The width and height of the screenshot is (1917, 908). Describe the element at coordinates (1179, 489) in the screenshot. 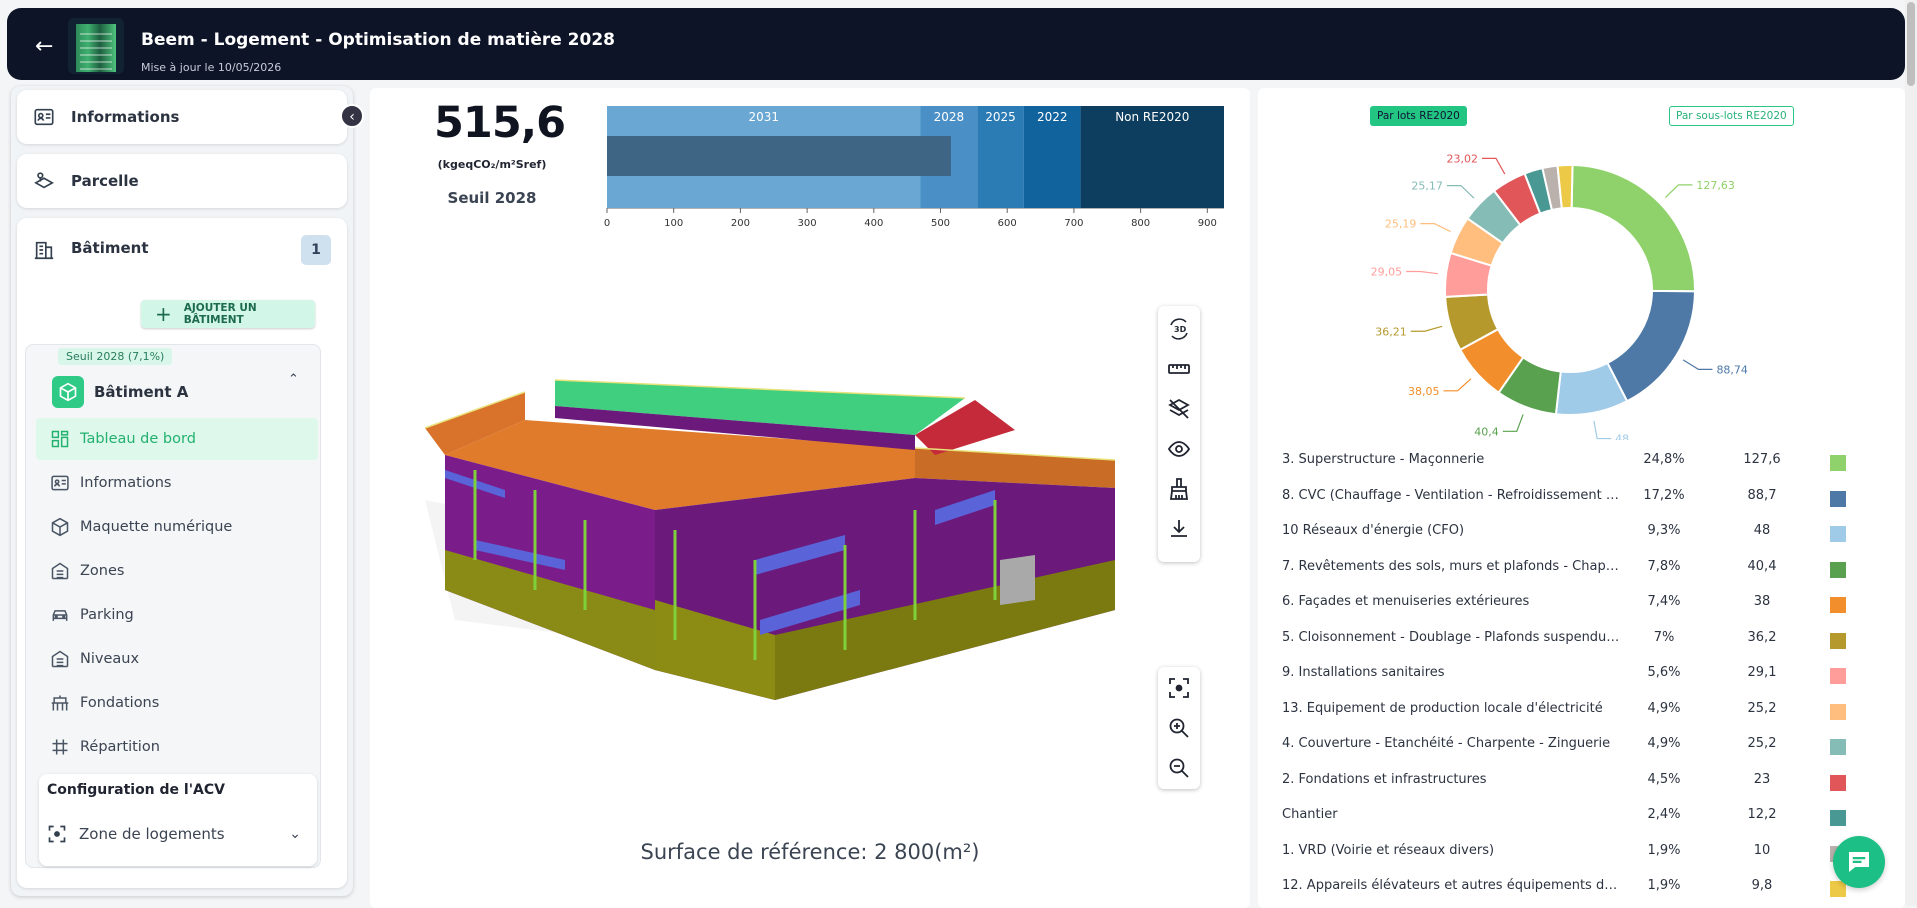

I see `broom-icon` at that location.